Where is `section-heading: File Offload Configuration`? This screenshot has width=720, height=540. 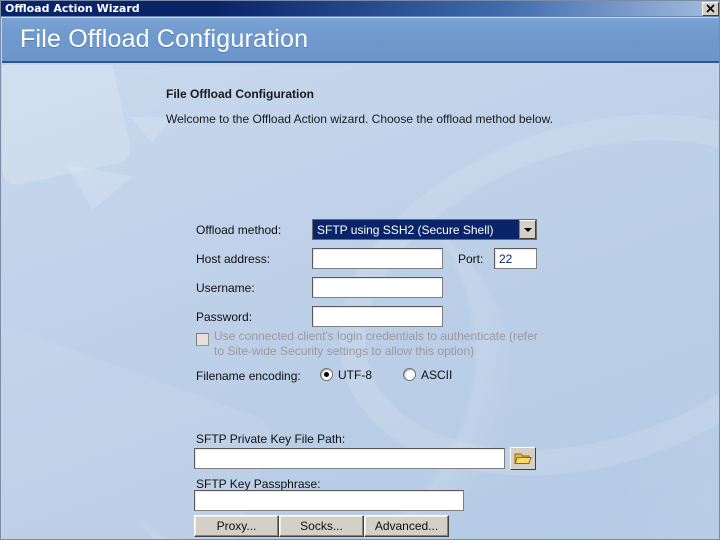
section-heading: File Offload Configuration is located at coordinates (240, 94).